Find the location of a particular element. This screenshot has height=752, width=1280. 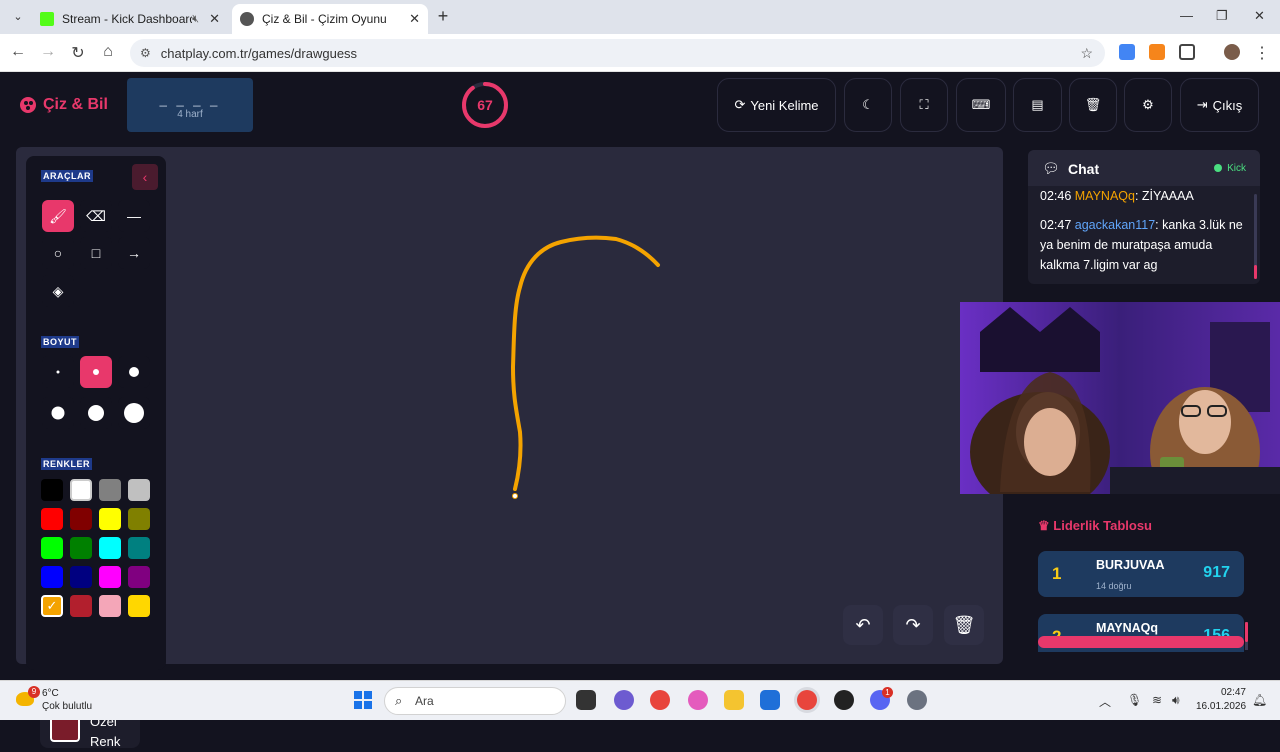

fullscreen-button: ⛶ is located at coordinates (924, 105).